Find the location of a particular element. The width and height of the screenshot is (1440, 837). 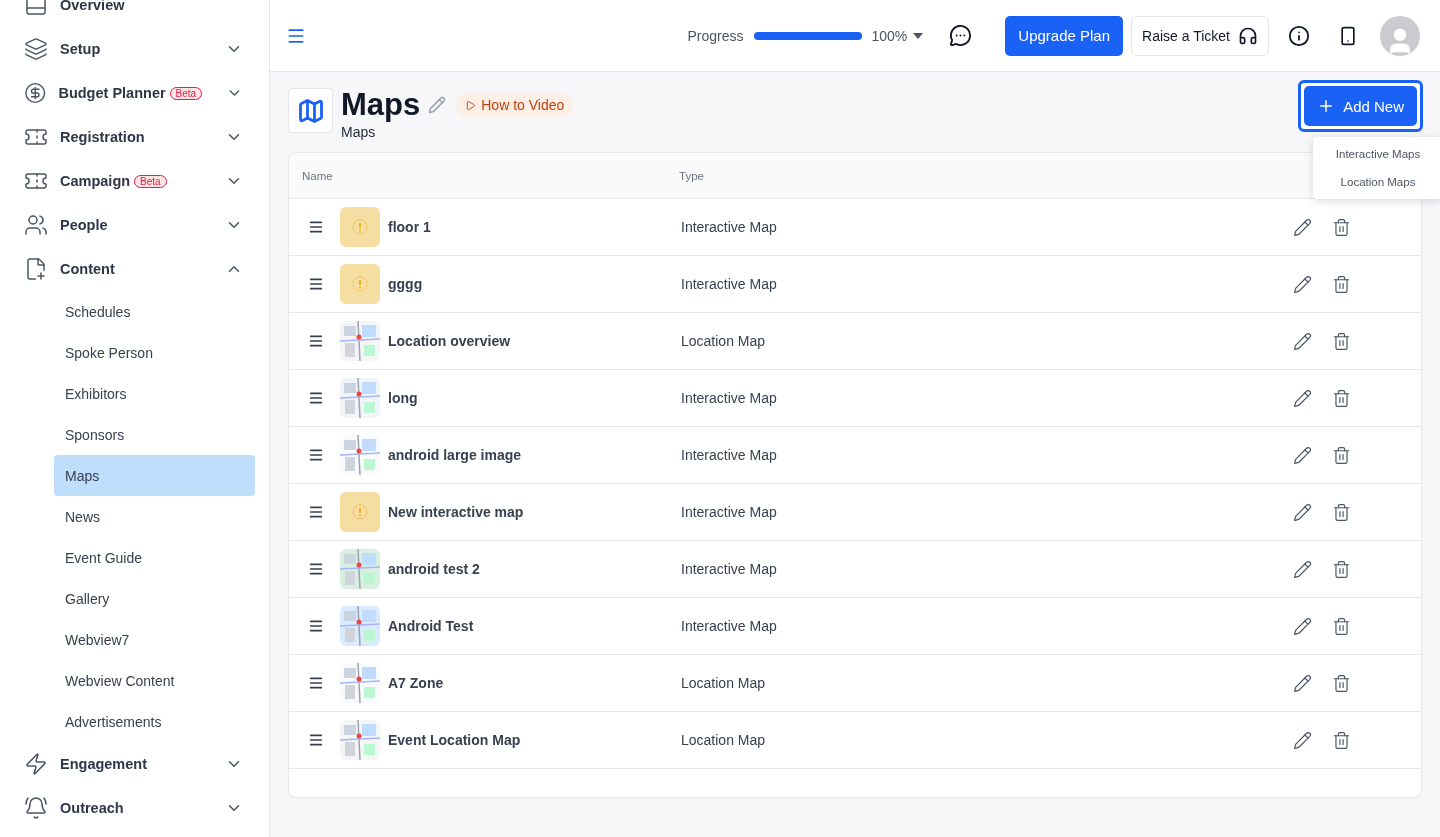

sidebar-subitem: News is located at coordinates (154, 516).